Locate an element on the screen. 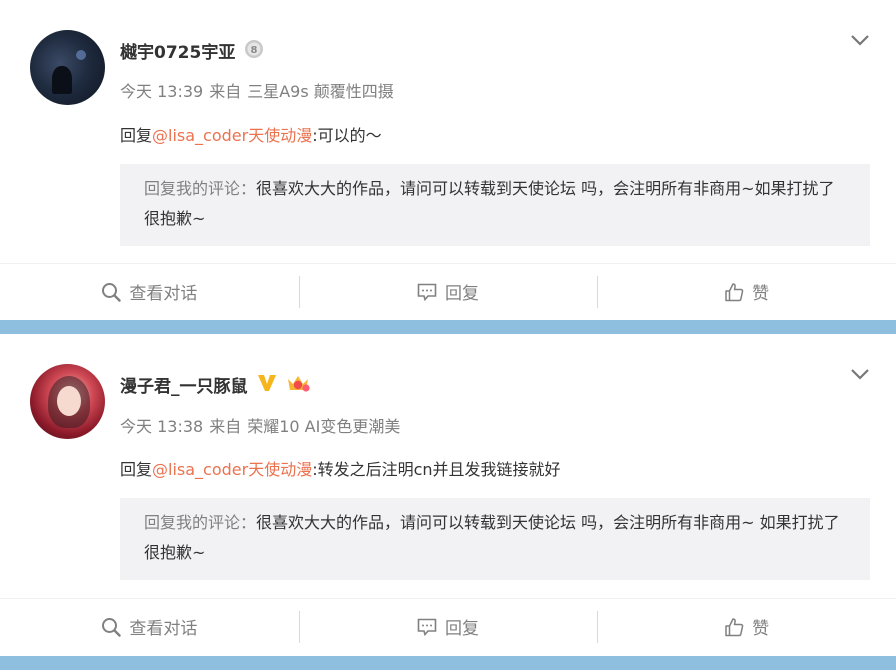  svg-text: 8 is located at coordinates (254, 50).